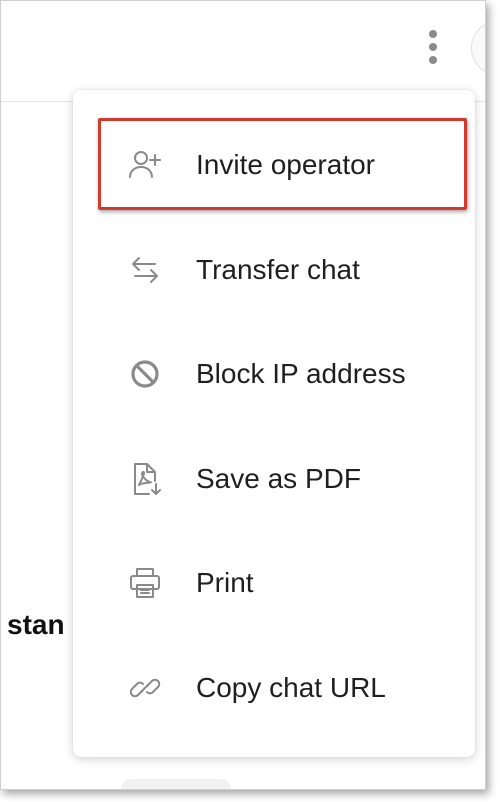 This screenshot has height=802, width=500. I want to click on header-bar, so click(243, 51).